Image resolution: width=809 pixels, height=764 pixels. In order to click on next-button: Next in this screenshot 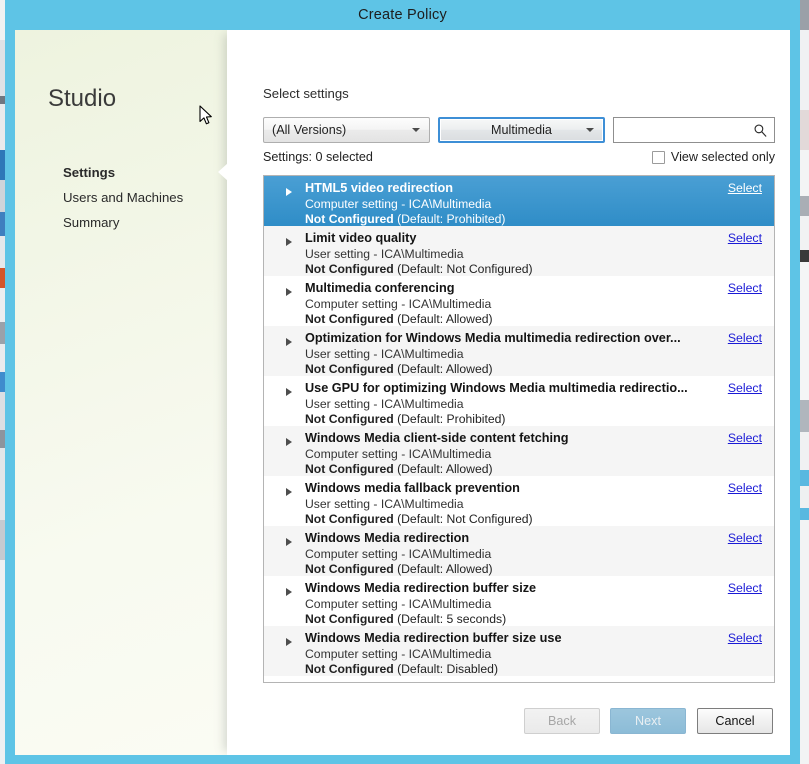, I will do `click(648, 721)`.